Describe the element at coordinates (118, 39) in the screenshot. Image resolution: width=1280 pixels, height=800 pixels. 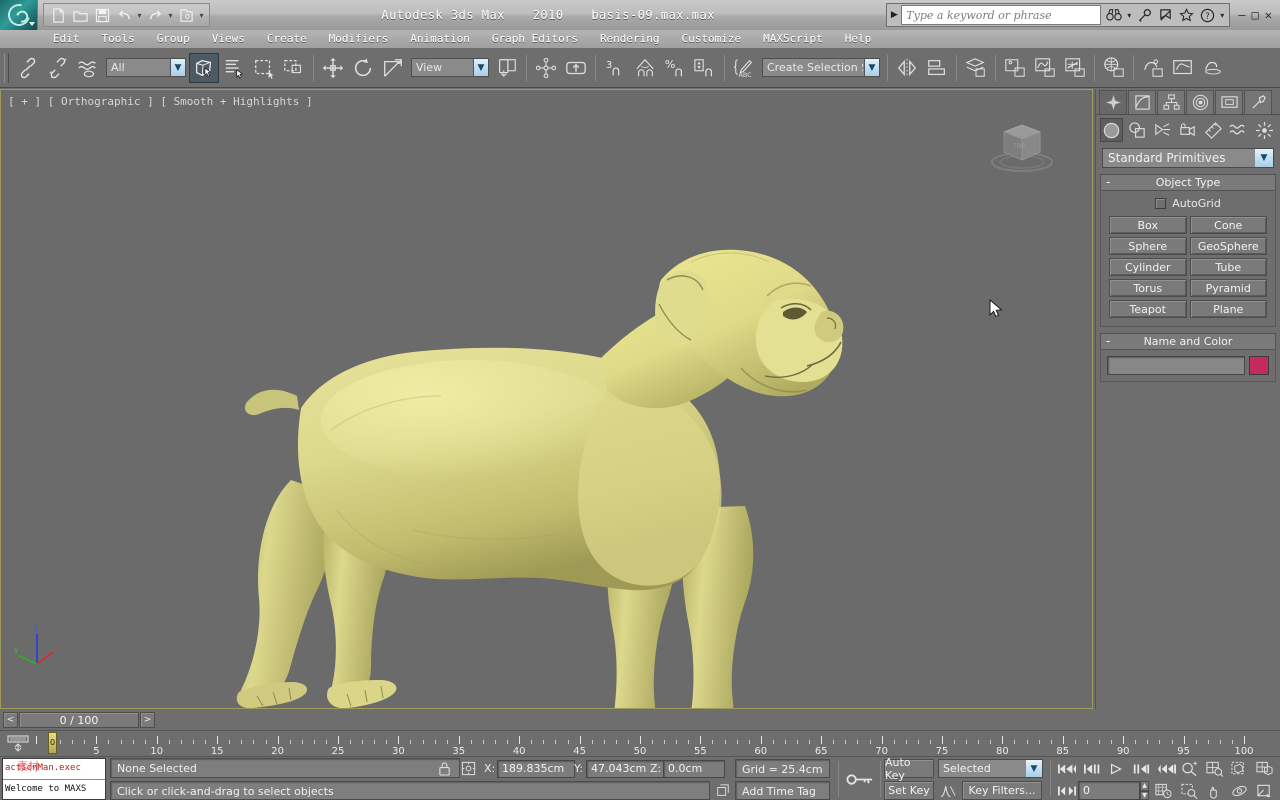
I see `menu-item-tools: Tools` at that location.